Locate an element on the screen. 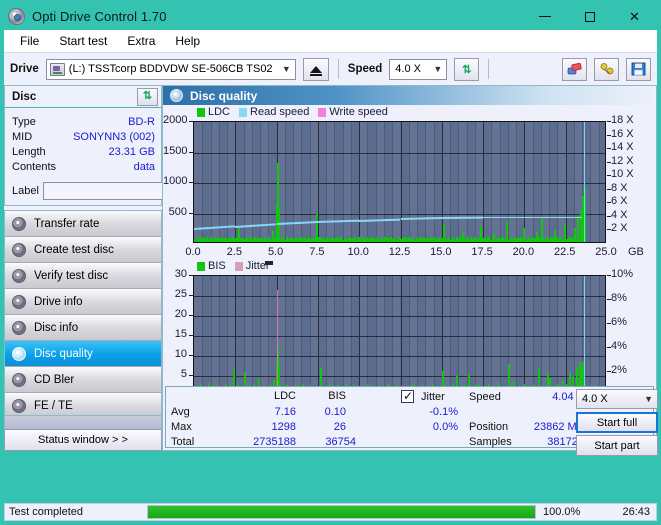  close-icon: ✕ is located at coordinates (634, 17).